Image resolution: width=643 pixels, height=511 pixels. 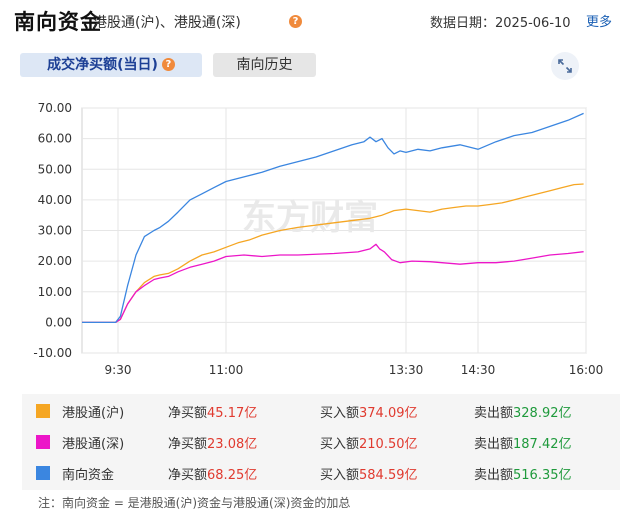 I want to click on x-tick-label: 14:30, so click(x=478, y=370).